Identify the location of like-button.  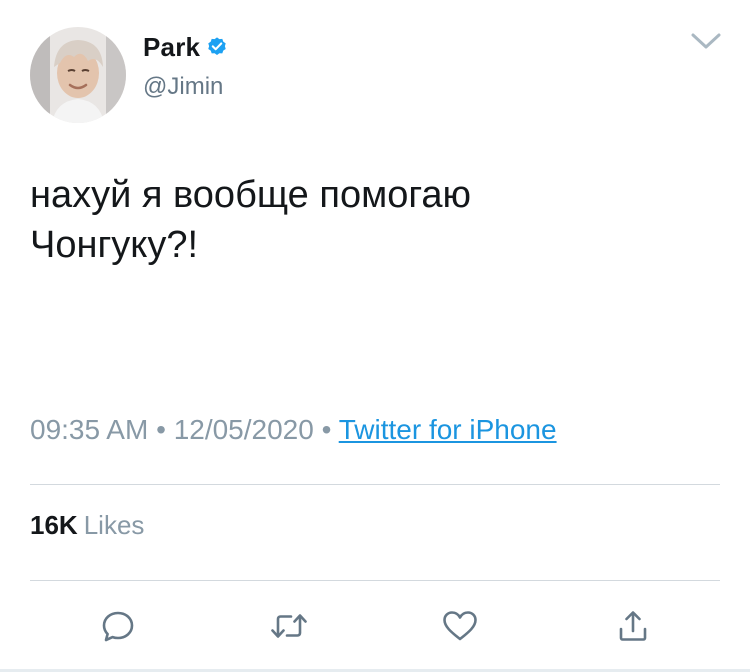
(460, 626).